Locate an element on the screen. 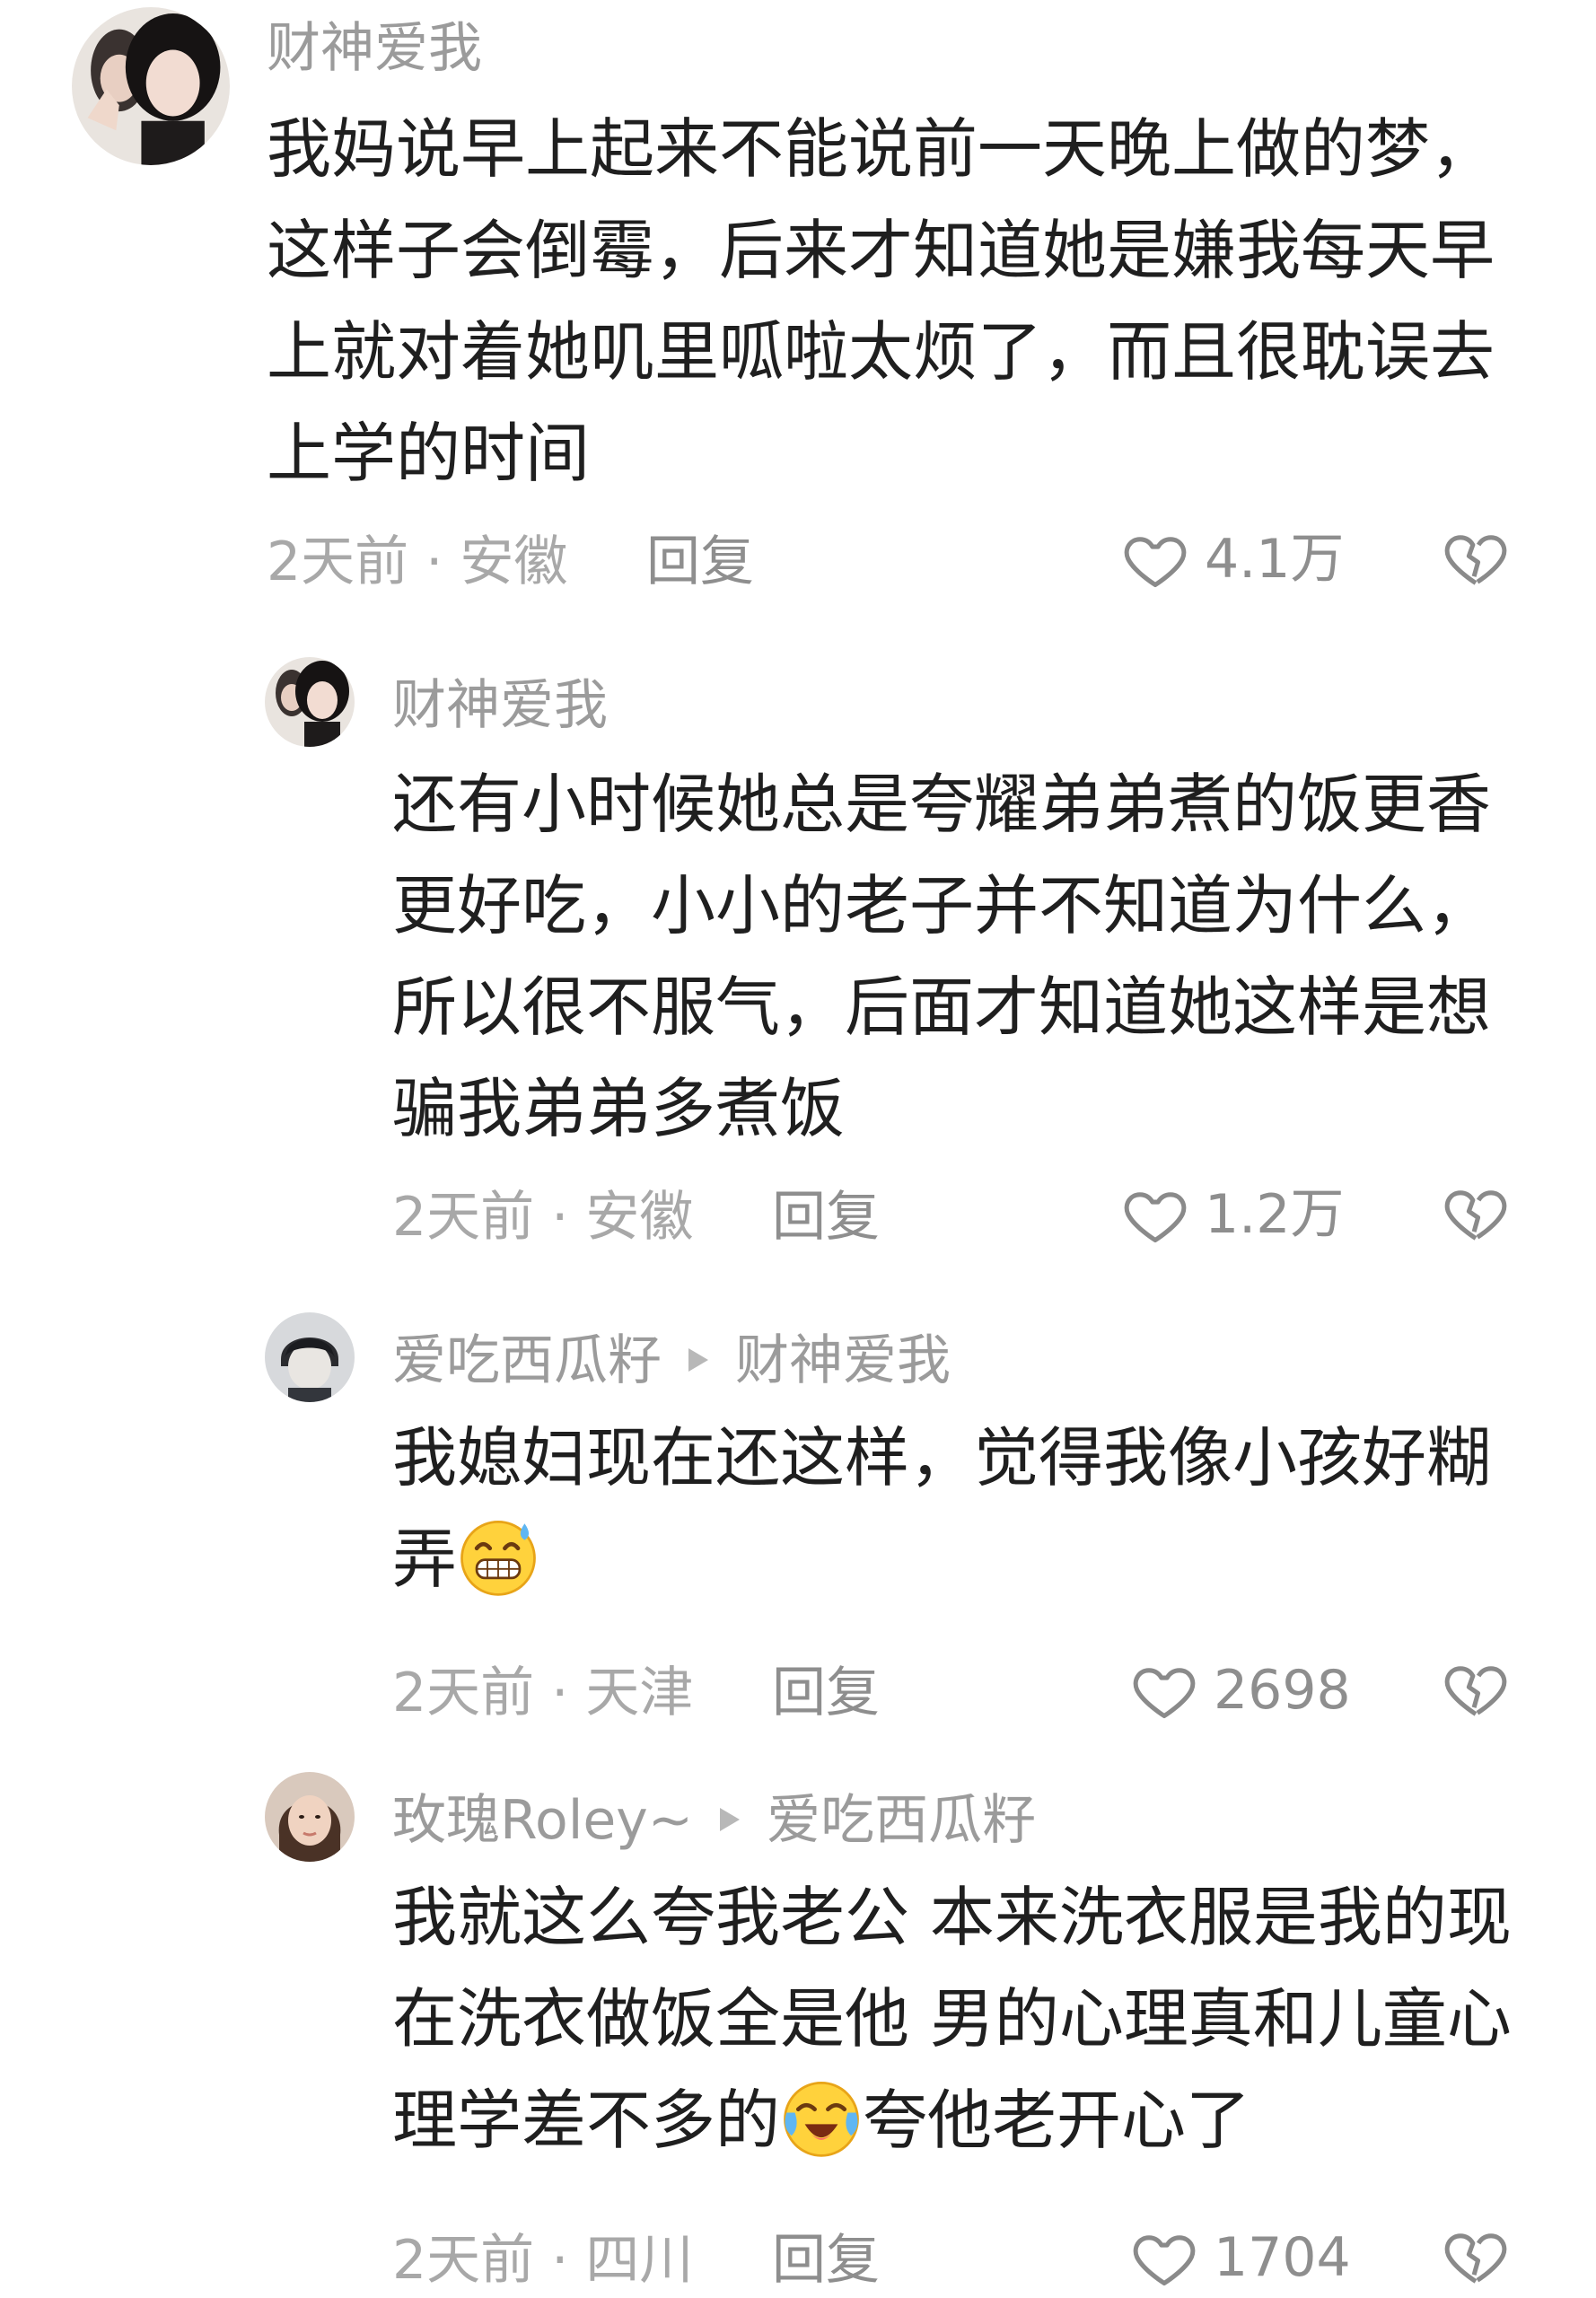 The height and width of the screenshot is (2298, 1596). like-button: 1.2万 is located at coordinates (1237, 1214).